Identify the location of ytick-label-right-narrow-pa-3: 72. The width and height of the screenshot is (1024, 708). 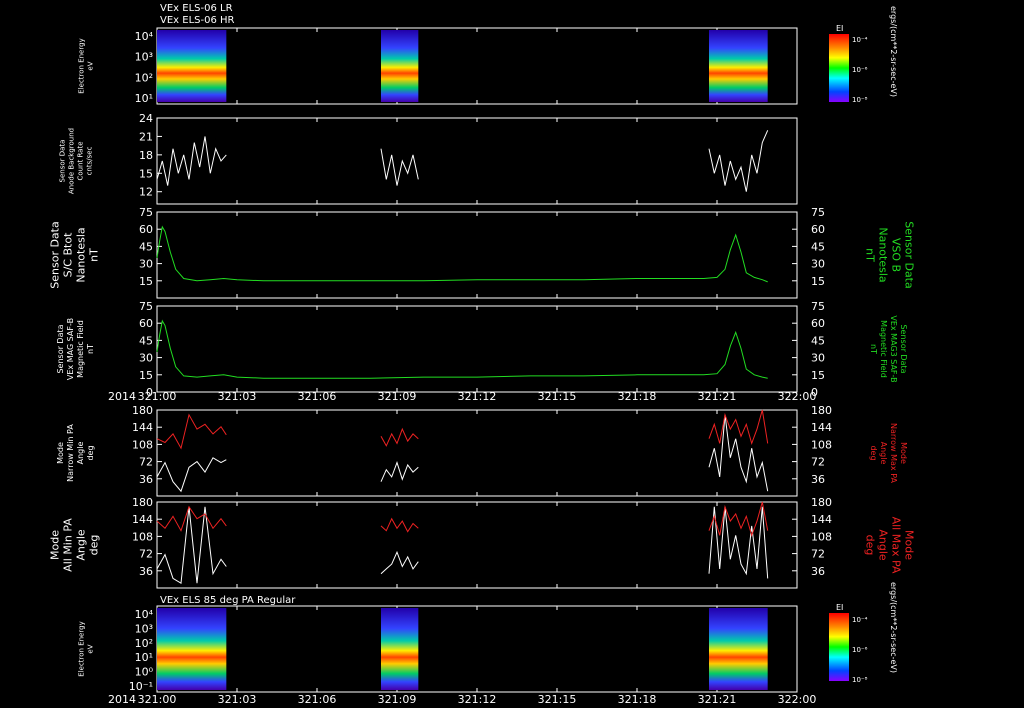
(818, 462).